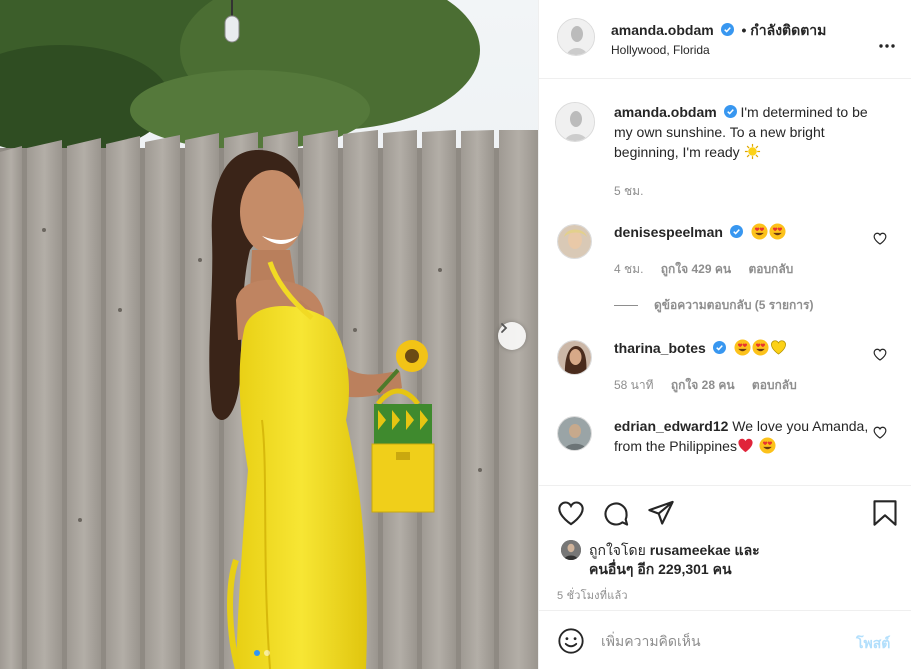 Image resolution: width=911 pixels, height=670 pixels. I want to click on liker-avatar, so click(571, 550).